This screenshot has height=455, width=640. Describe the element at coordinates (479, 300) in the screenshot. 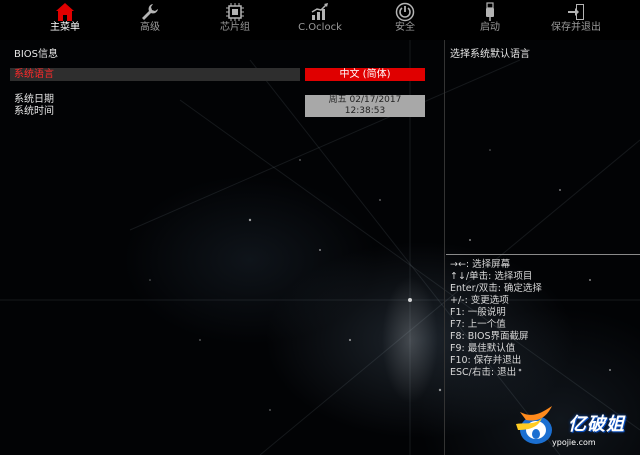

I see `key-help-item: +/-: 变更选项` at that location.